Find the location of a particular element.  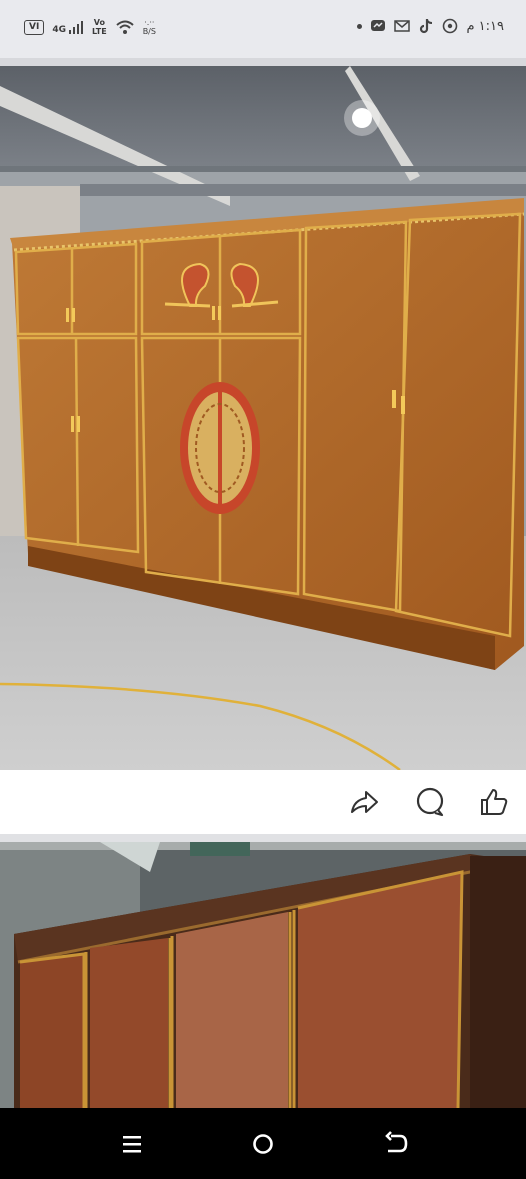

messenger-icon is located at coordinates (378, 25).